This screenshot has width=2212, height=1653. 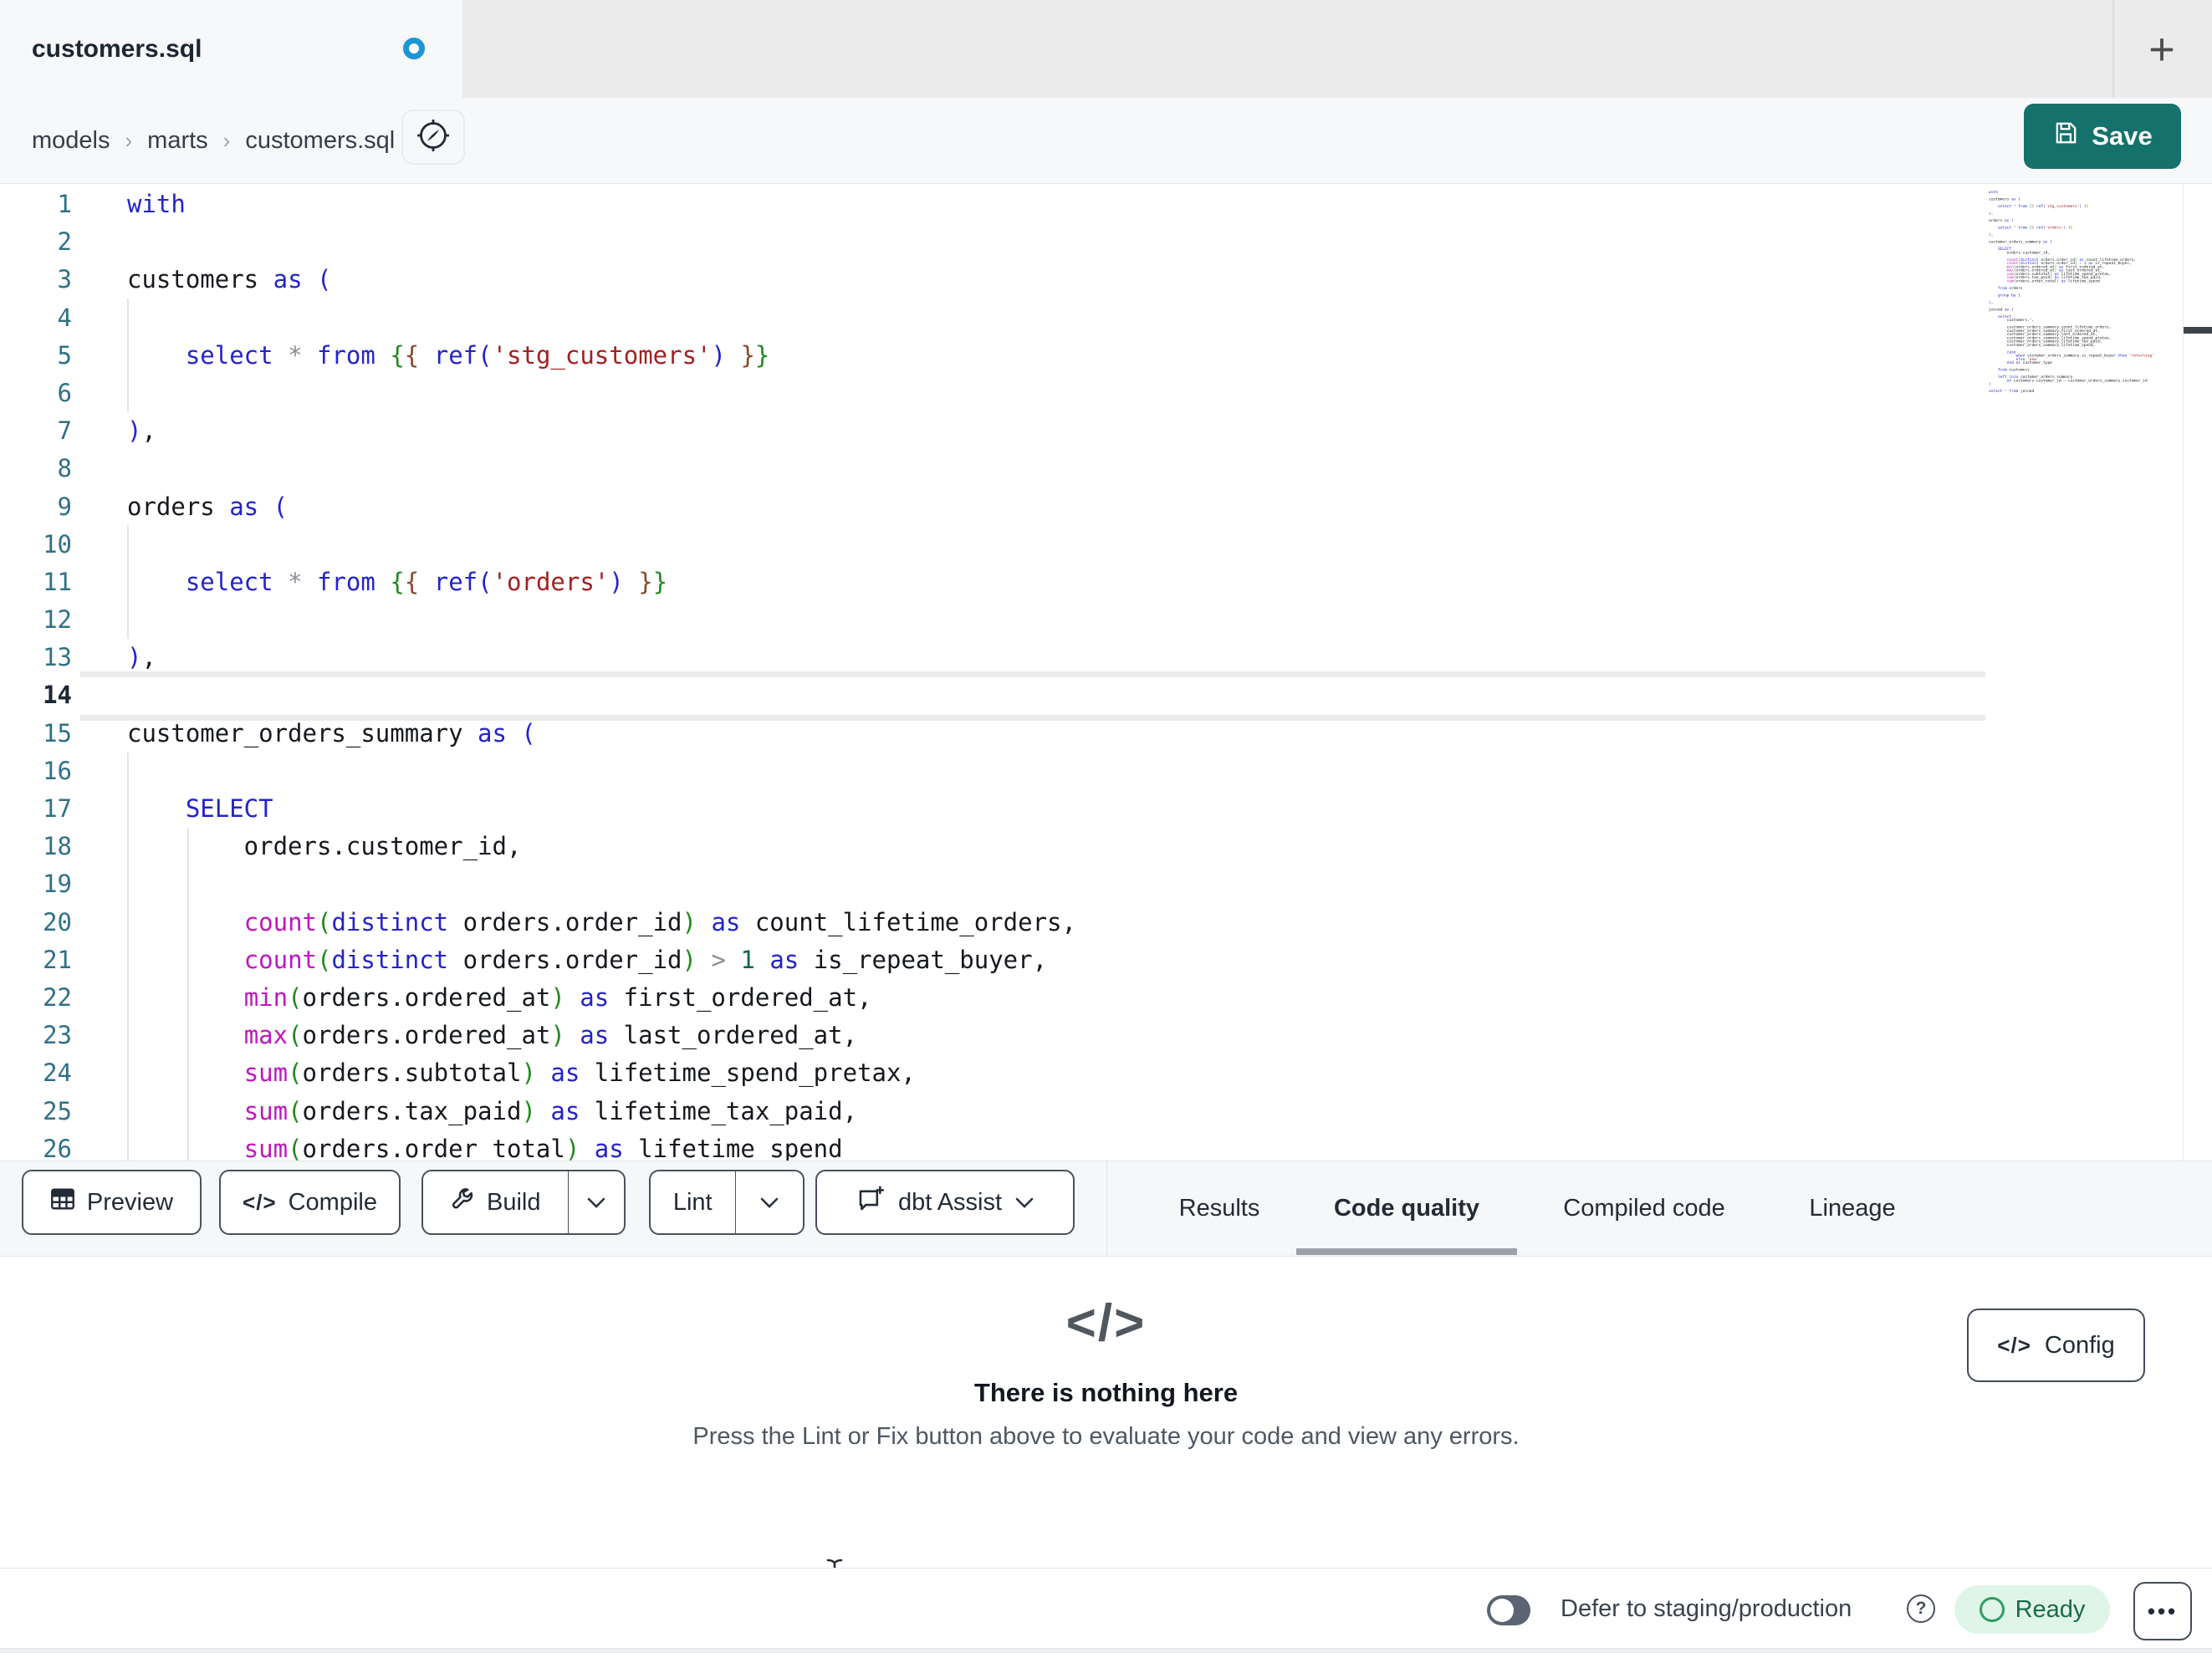 What do you see at coordinates (58, 959) in the screenshot?
I see `line-number: 21` at bounding box center [58, 959].